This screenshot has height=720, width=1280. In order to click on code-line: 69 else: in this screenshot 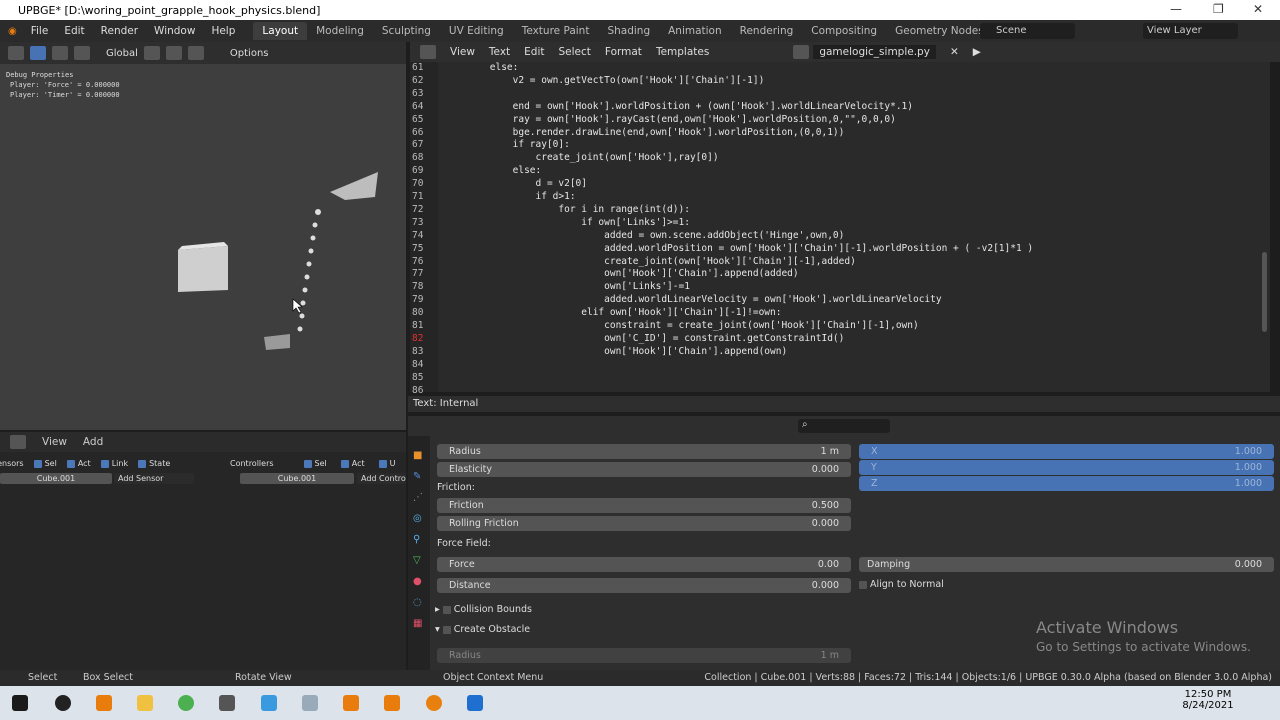, I will do `click(475, 171)`.